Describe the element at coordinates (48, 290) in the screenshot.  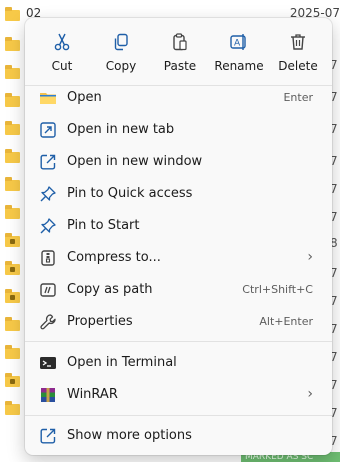
I see `copy-path-icon` at that location.